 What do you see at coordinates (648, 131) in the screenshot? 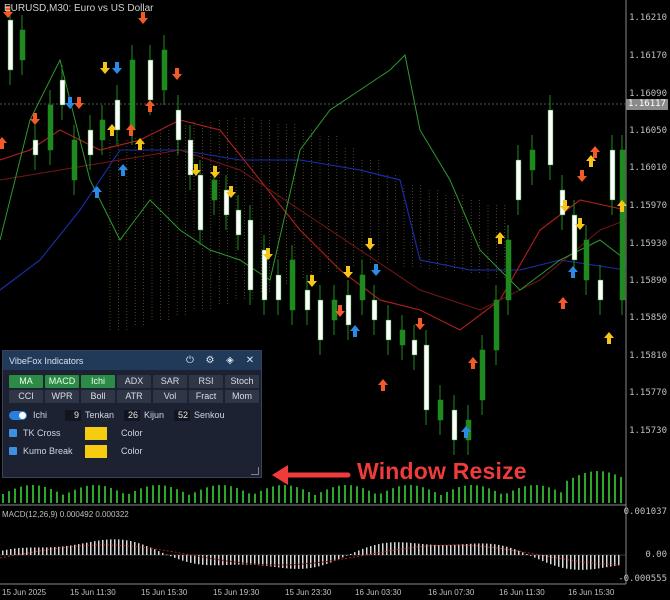
I see `price-axis-label: 1.16050` at bounding box center [648, 131].